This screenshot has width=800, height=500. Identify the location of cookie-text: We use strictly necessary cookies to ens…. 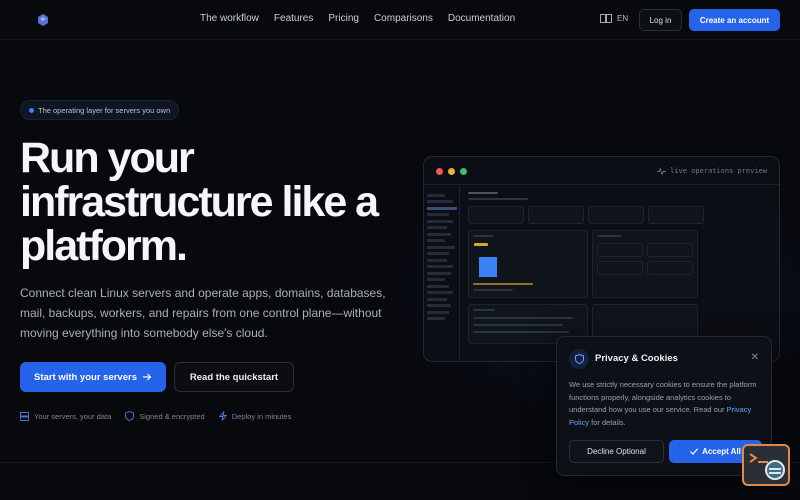
(667, 404).